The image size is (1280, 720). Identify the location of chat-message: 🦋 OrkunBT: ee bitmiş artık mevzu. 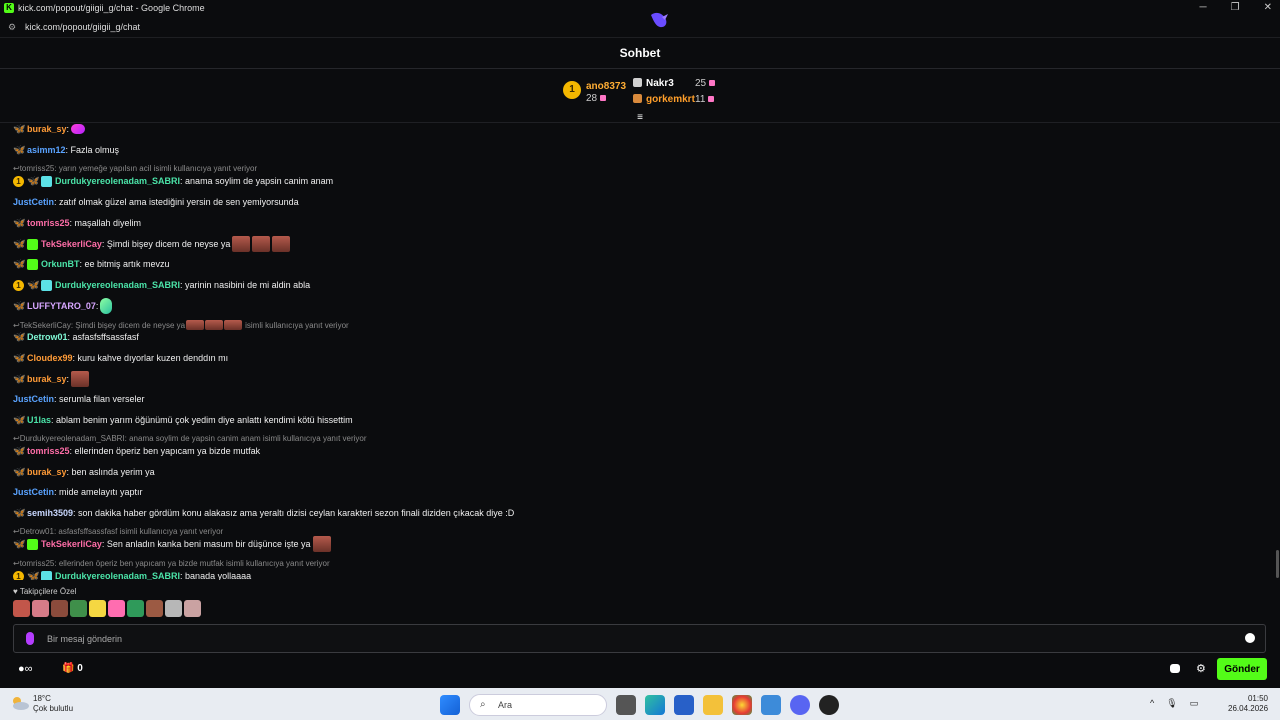
(91, 264).